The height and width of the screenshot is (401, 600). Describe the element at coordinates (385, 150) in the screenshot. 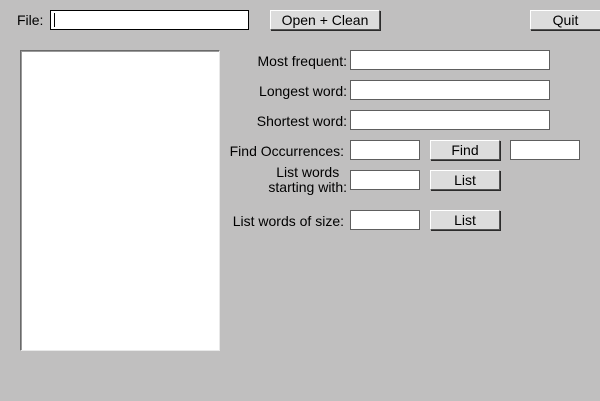

I see `find-occurrences-input` at that location.